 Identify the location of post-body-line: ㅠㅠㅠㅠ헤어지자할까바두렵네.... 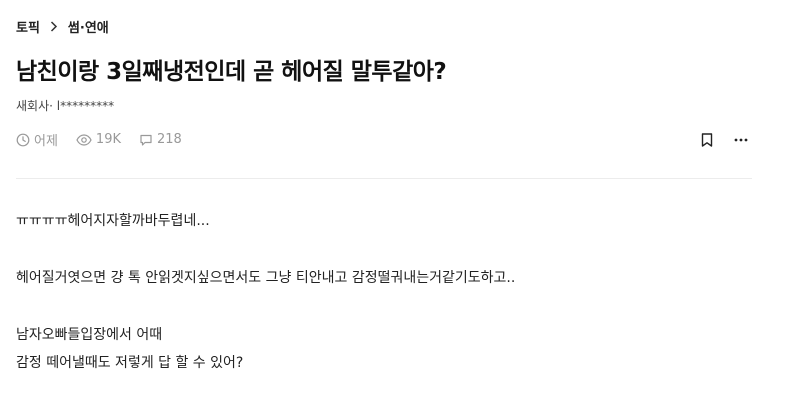
(113, 221).